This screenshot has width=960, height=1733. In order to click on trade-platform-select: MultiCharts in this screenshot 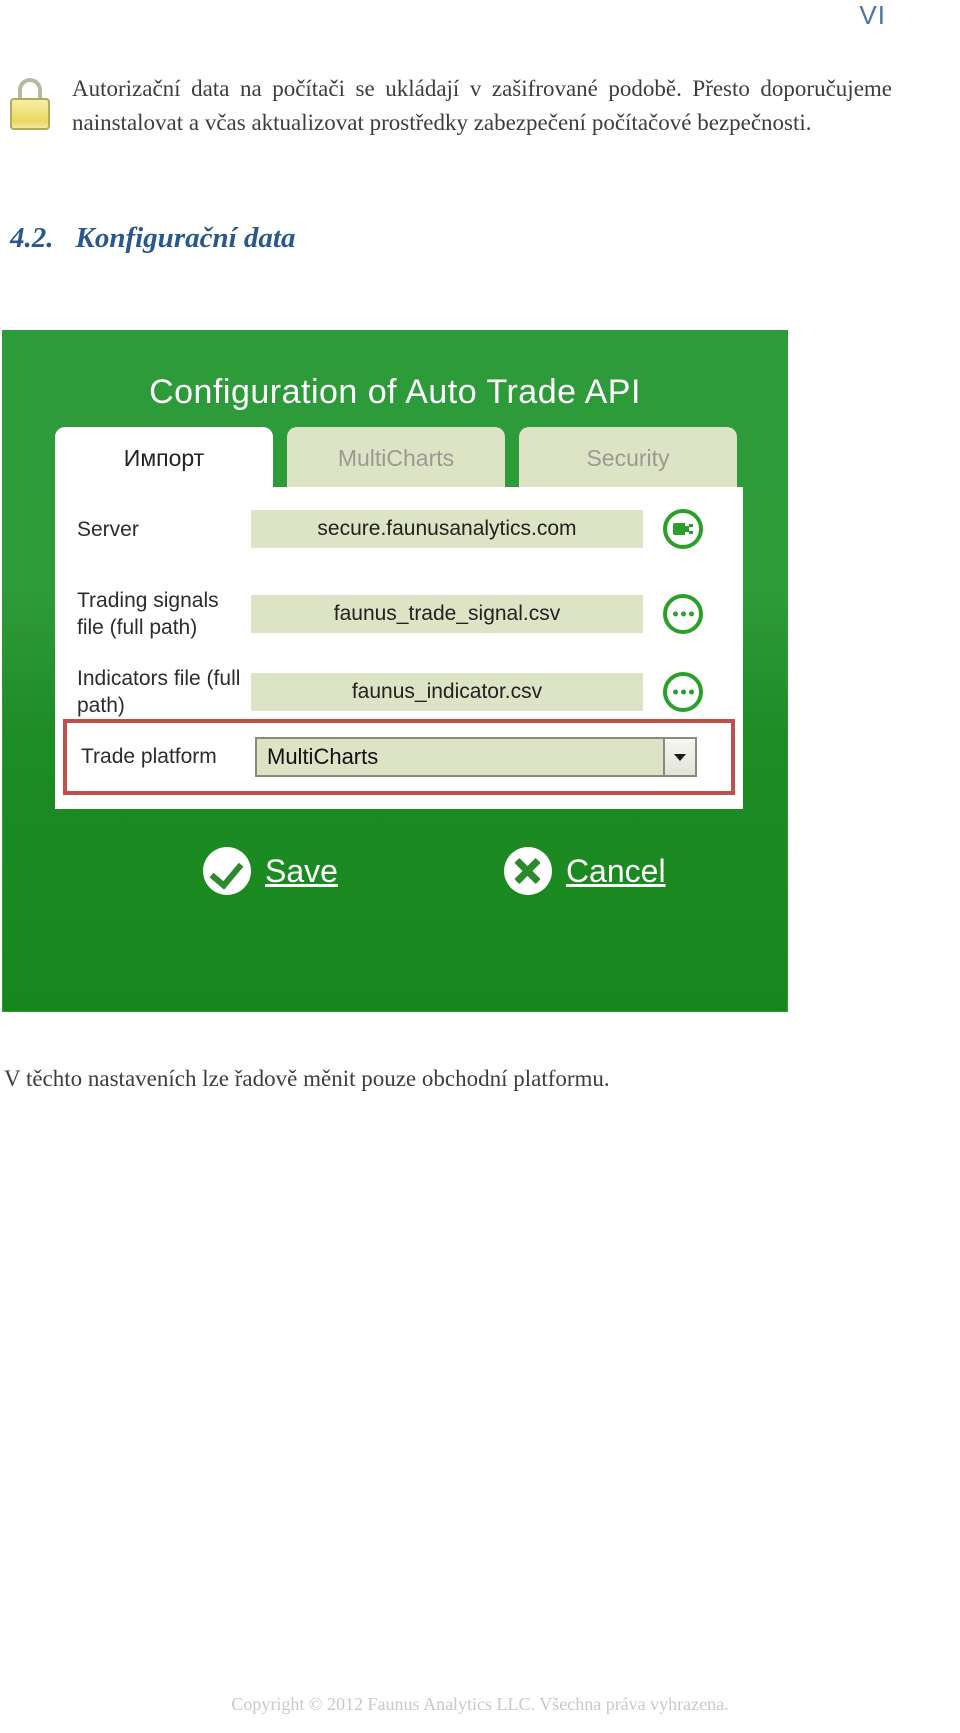, I will do `click(476, 757)`.